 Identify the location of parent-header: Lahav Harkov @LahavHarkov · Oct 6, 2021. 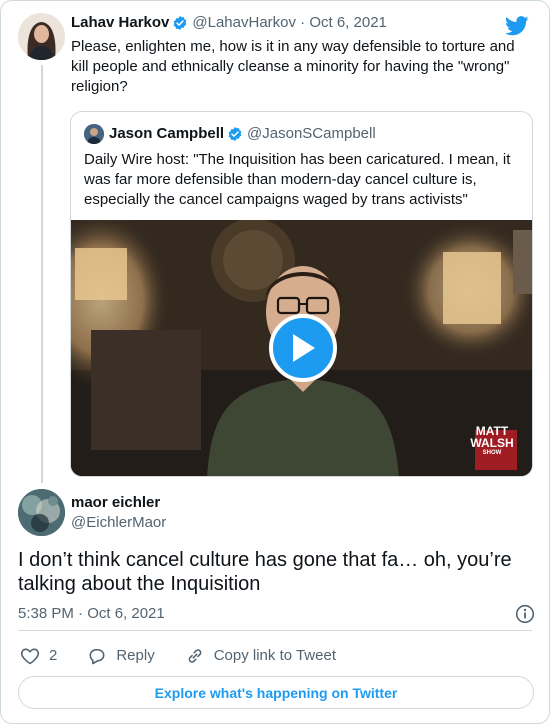
(303, 23).